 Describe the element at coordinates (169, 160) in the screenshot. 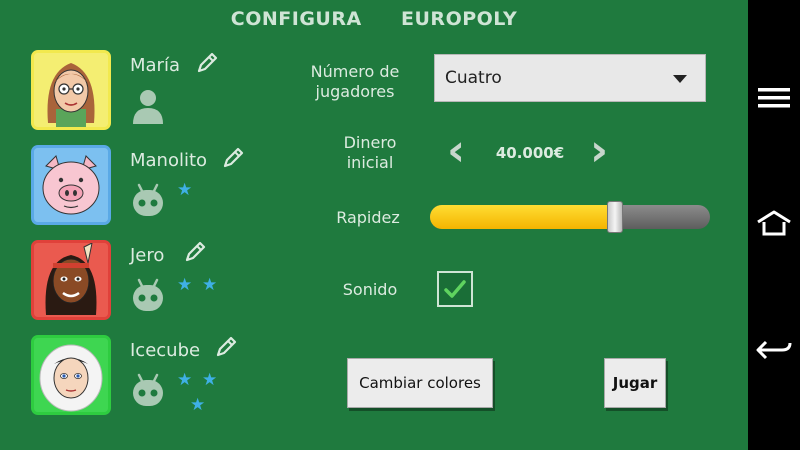

I see `player-name-manolito: Manolito` at that location.